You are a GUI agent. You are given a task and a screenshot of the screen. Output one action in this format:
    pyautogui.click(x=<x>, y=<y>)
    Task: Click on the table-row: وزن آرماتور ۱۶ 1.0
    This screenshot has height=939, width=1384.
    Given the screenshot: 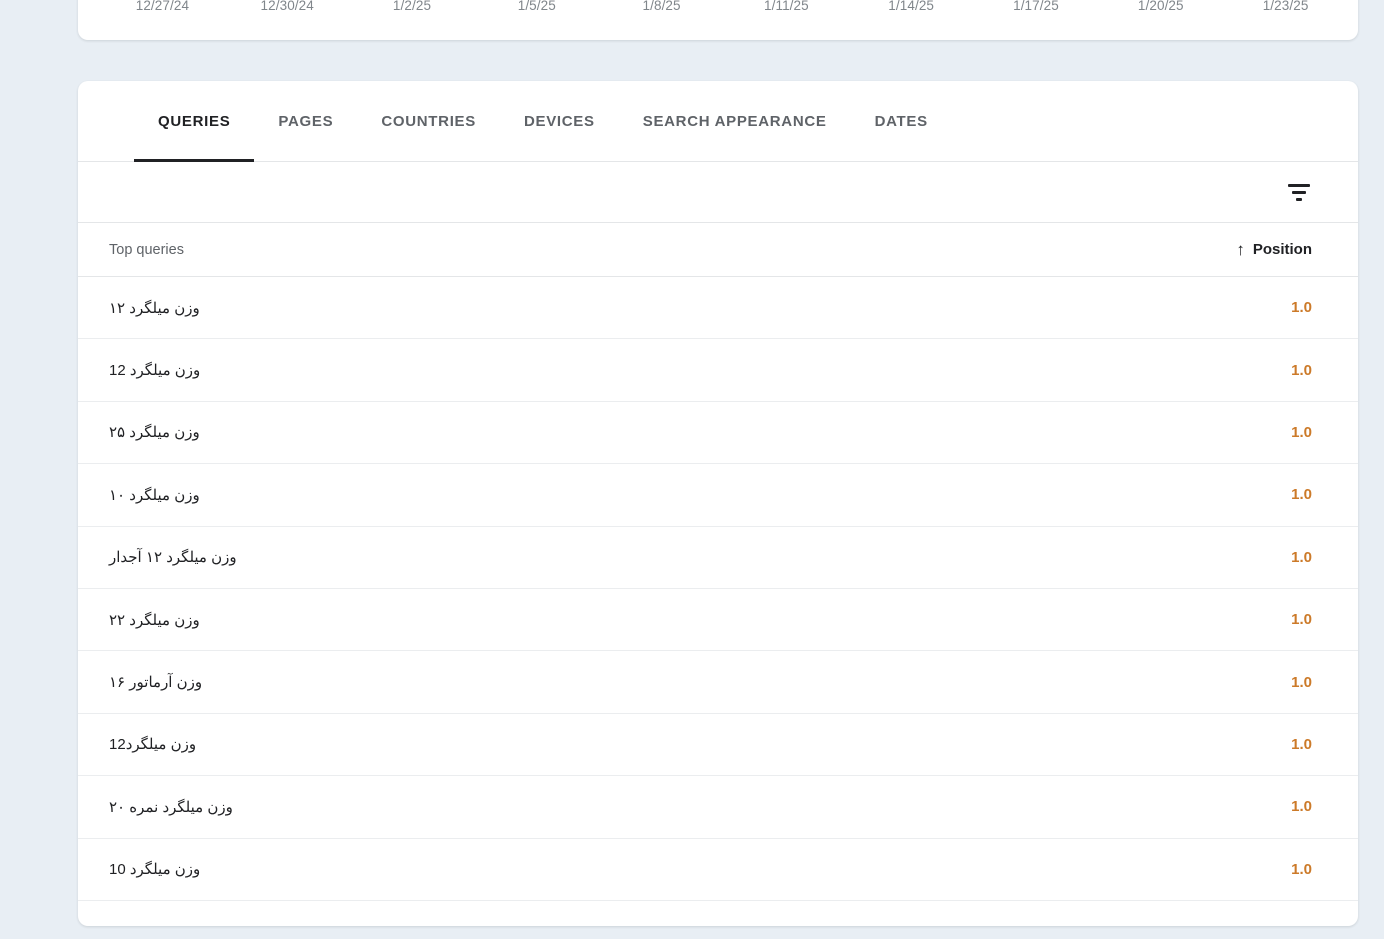 What is the action you would take?
    pyautogui.click(x=718, y=682)
    